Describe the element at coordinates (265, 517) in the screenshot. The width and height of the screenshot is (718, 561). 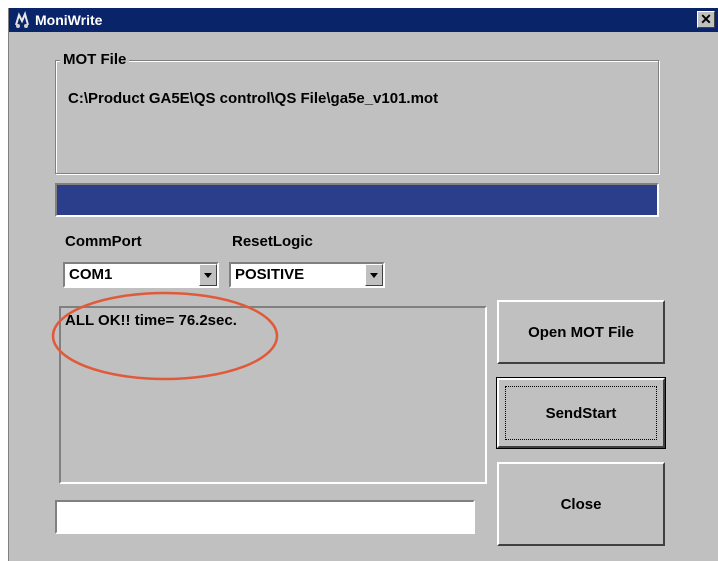
I see `status-field` at that location.